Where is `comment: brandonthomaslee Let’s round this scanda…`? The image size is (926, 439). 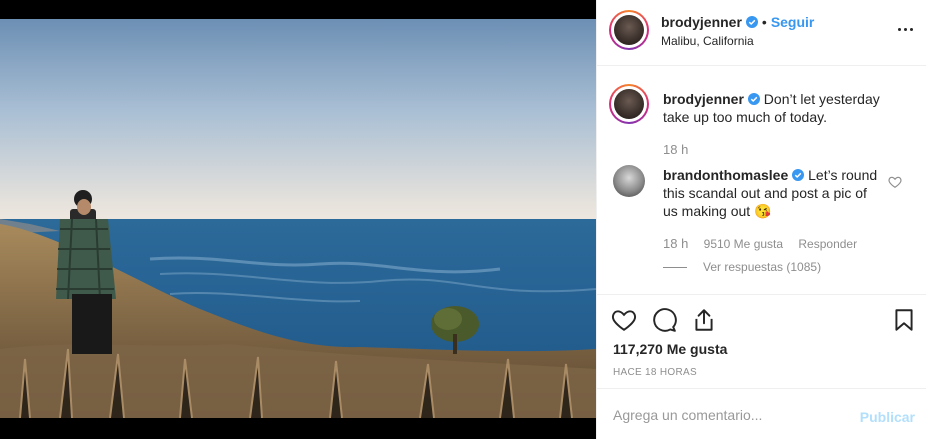 comment: brandonthomaslee Let’s round this scanda… is located at coordinates (773, 193).